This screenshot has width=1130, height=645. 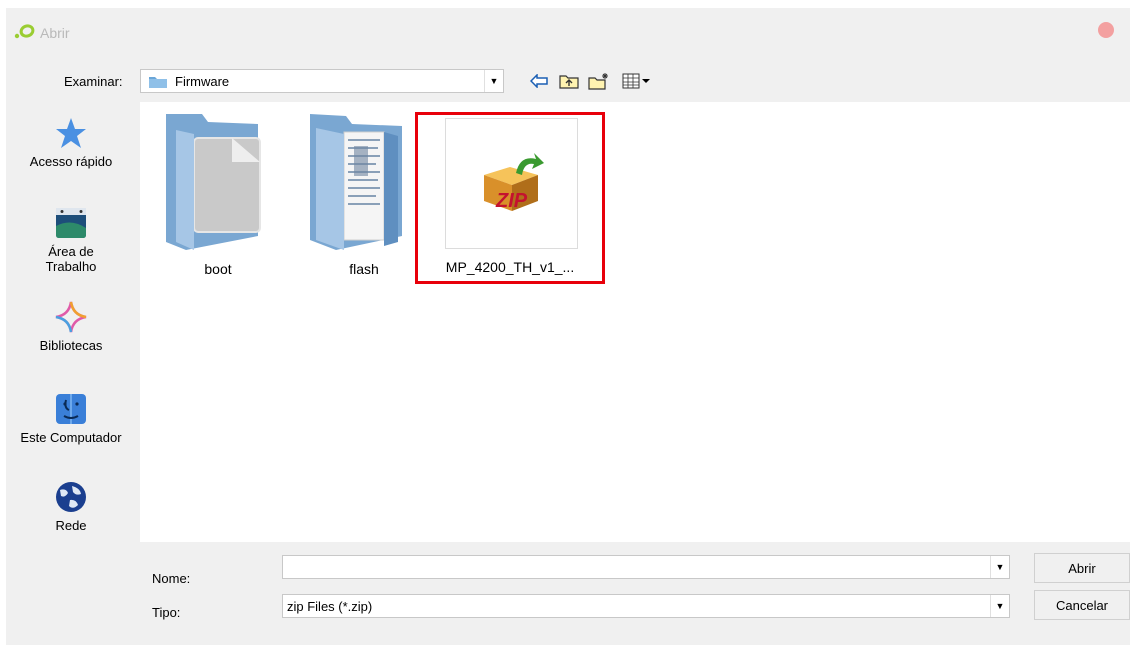 What do you see at coordinates (202, 81) in the screenshot?
I see `look-in-value: Firmware` at bounding box center [202, 81].